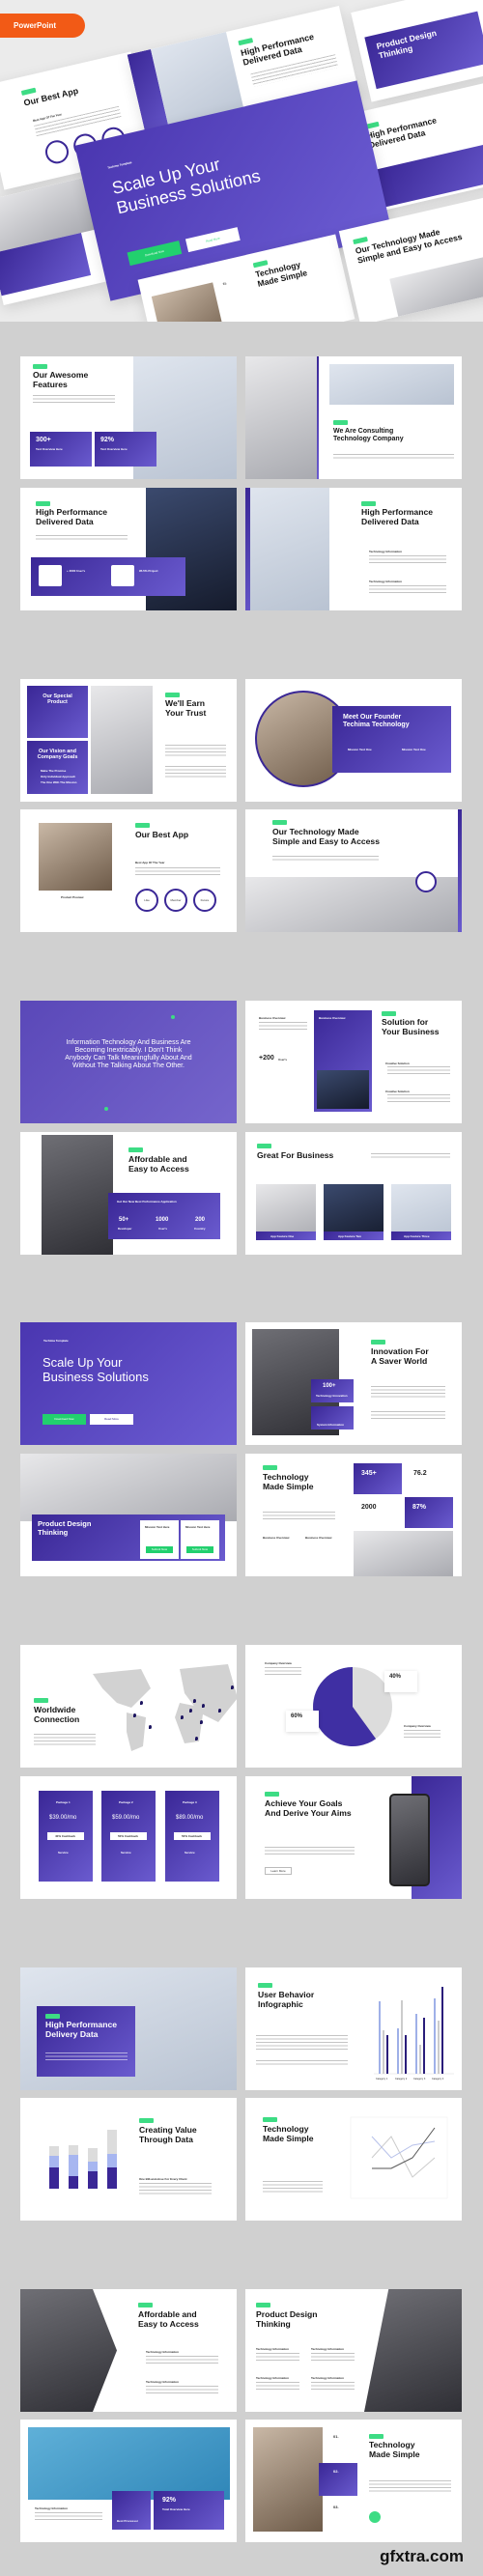 The image size is (483, 2576). What do you see at coordinates (190, 1802) in the screenshot?
I see `package-name: Package 3` at bounding box center [190, 1802].